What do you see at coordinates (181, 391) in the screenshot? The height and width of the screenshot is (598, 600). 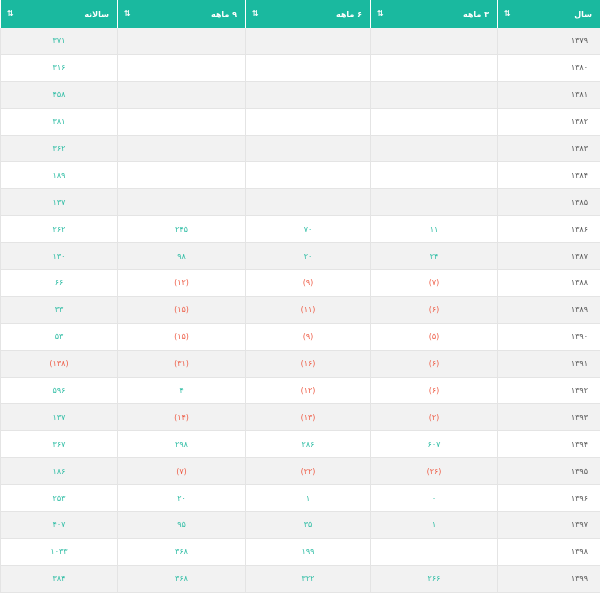 I see `cell-9month: ۴` at bounding box center [181, 391].